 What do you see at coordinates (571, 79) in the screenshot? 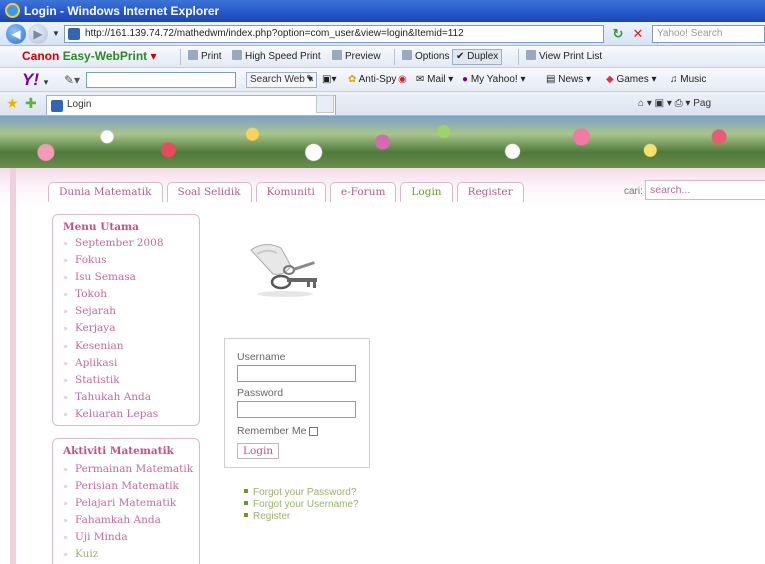
I see `news-label: News` at bounding box center [571, 79].